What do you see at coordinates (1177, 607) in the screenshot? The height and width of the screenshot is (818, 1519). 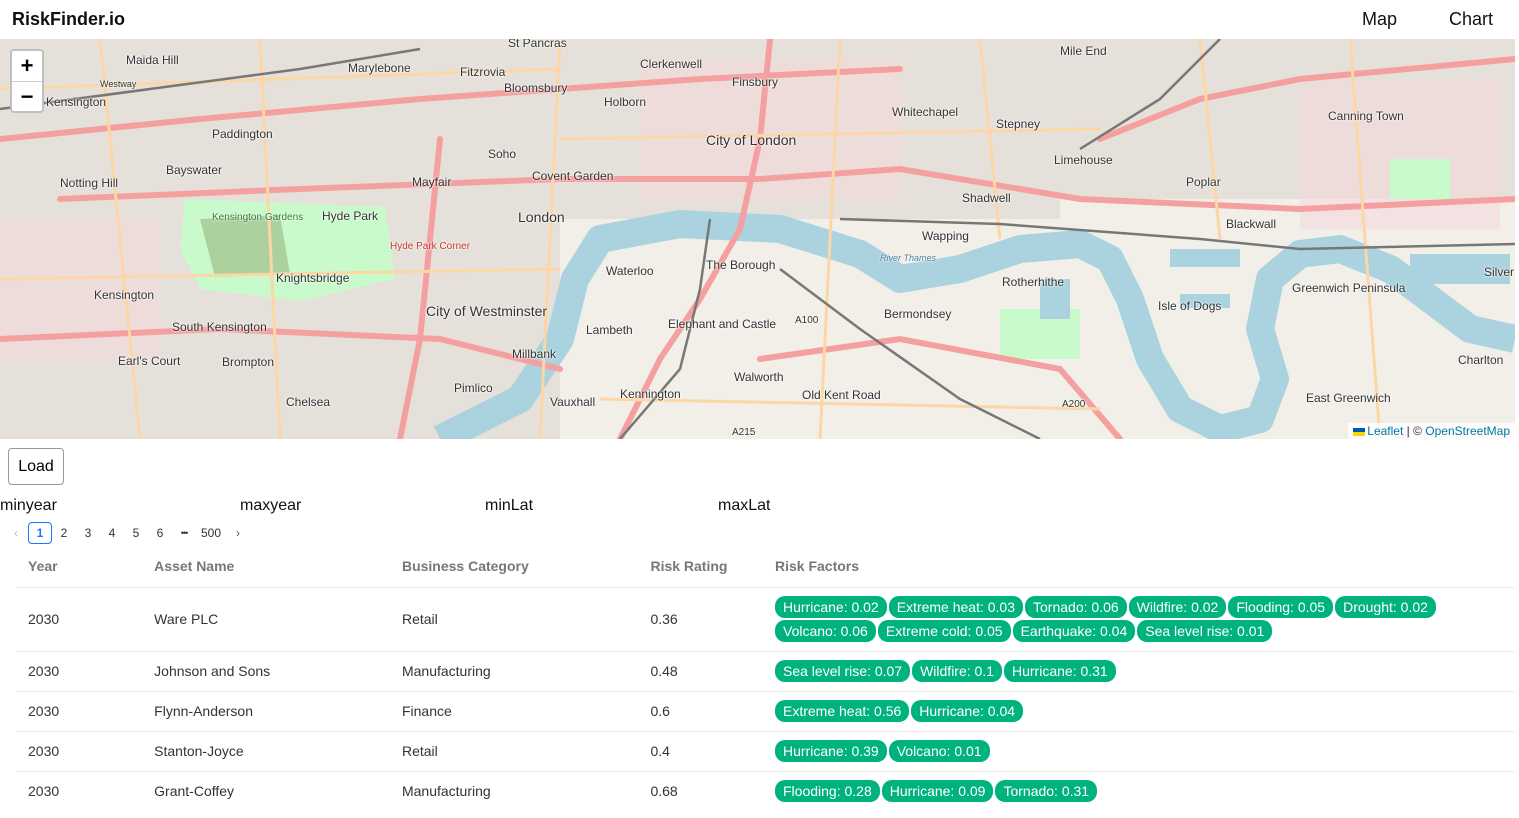 I see `risk-factor-tag: Wildfire: 0.02` at bounding box center [1177, 607].